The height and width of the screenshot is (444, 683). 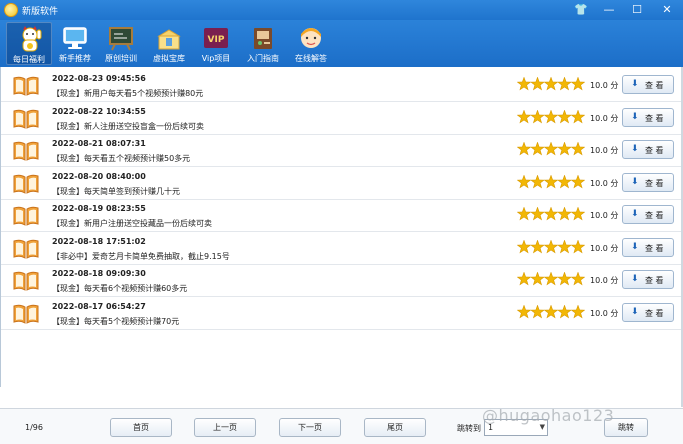 I want to click on tool-original-training: 原创培训, so click(x=121, y=43).